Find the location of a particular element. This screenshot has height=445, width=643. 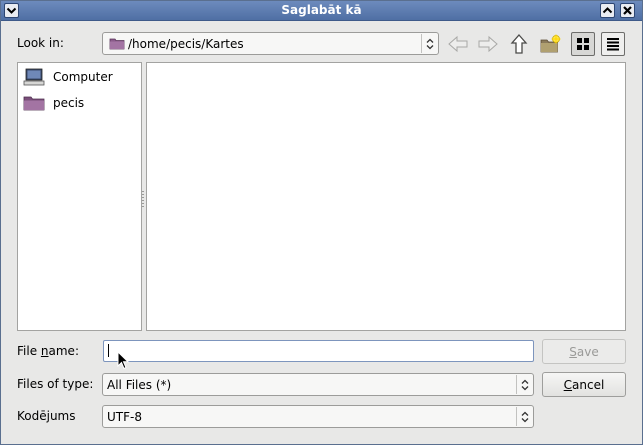

list-view-button is located at coordinates (613, 44).